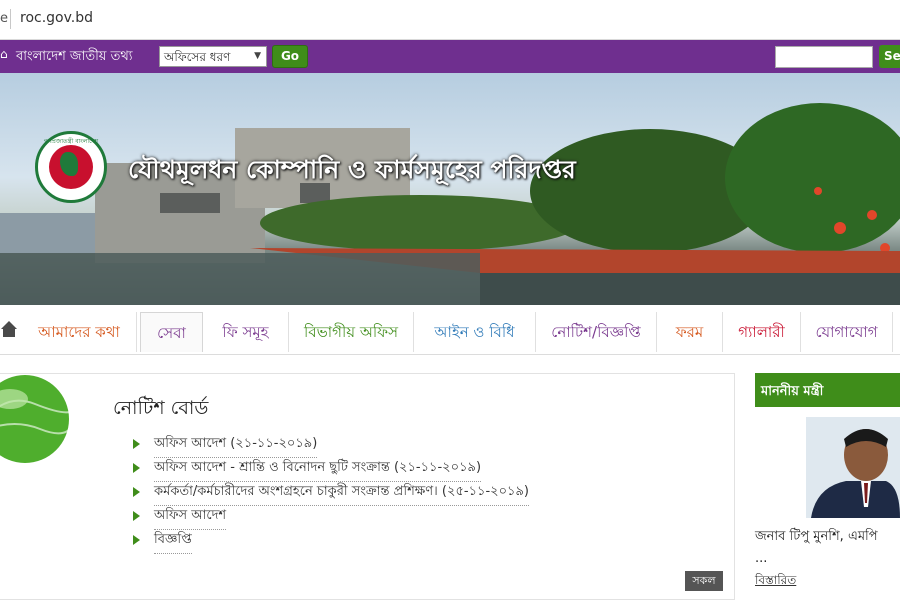 The image size is (900, 600). Describe the element at coordinates (352, 169) in the screenshot. I see `site-title: যৌথমূলধন কোম্পানি ও ফার্মসমূহের পরিদপ্তর` at that location.